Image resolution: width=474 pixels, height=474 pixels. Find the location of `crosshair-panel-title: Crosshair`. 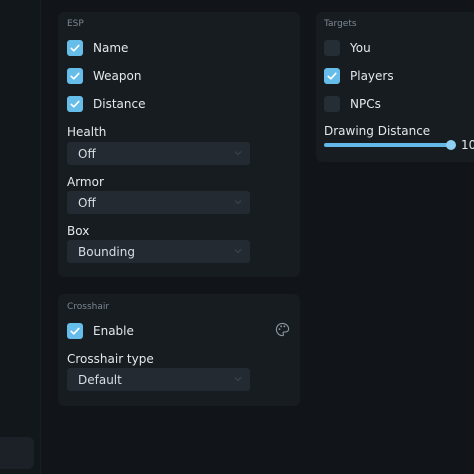

crosshair-panel-title: Crosshair is located at coordinates (88, 307).